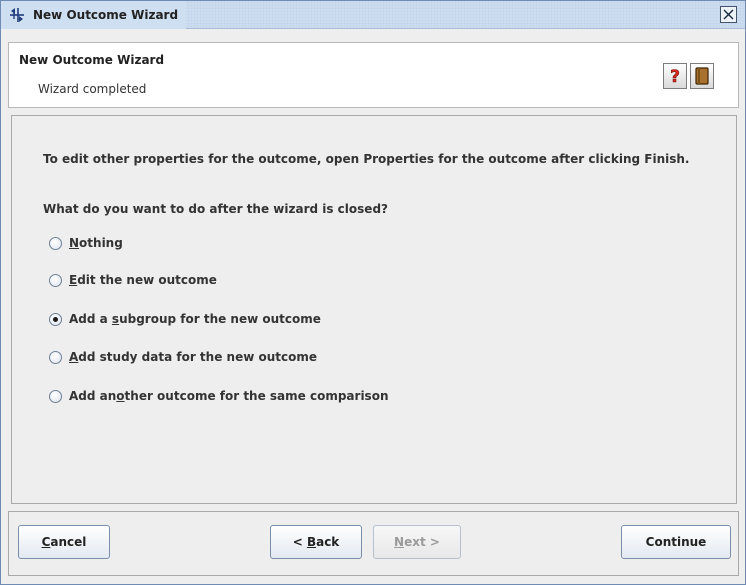 The image size is (746, 585). What do you see at coordinates (316, 542) in the screenshot?
I see `back-button: < Back` at bounding box center [316, 542].